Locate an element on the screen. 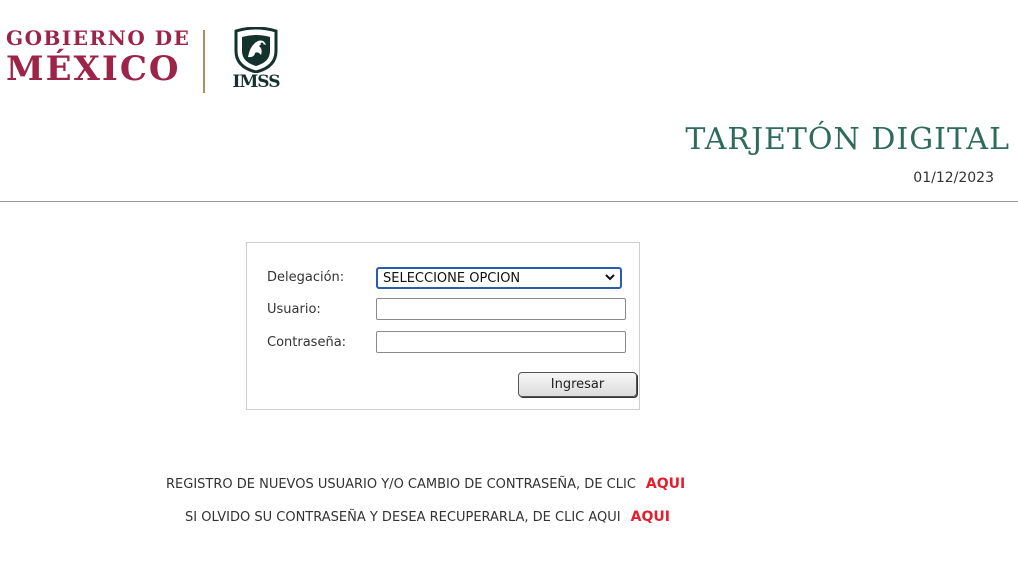 The image size is (1018, 566). contrasena-input is located at coordinates (501, 342).